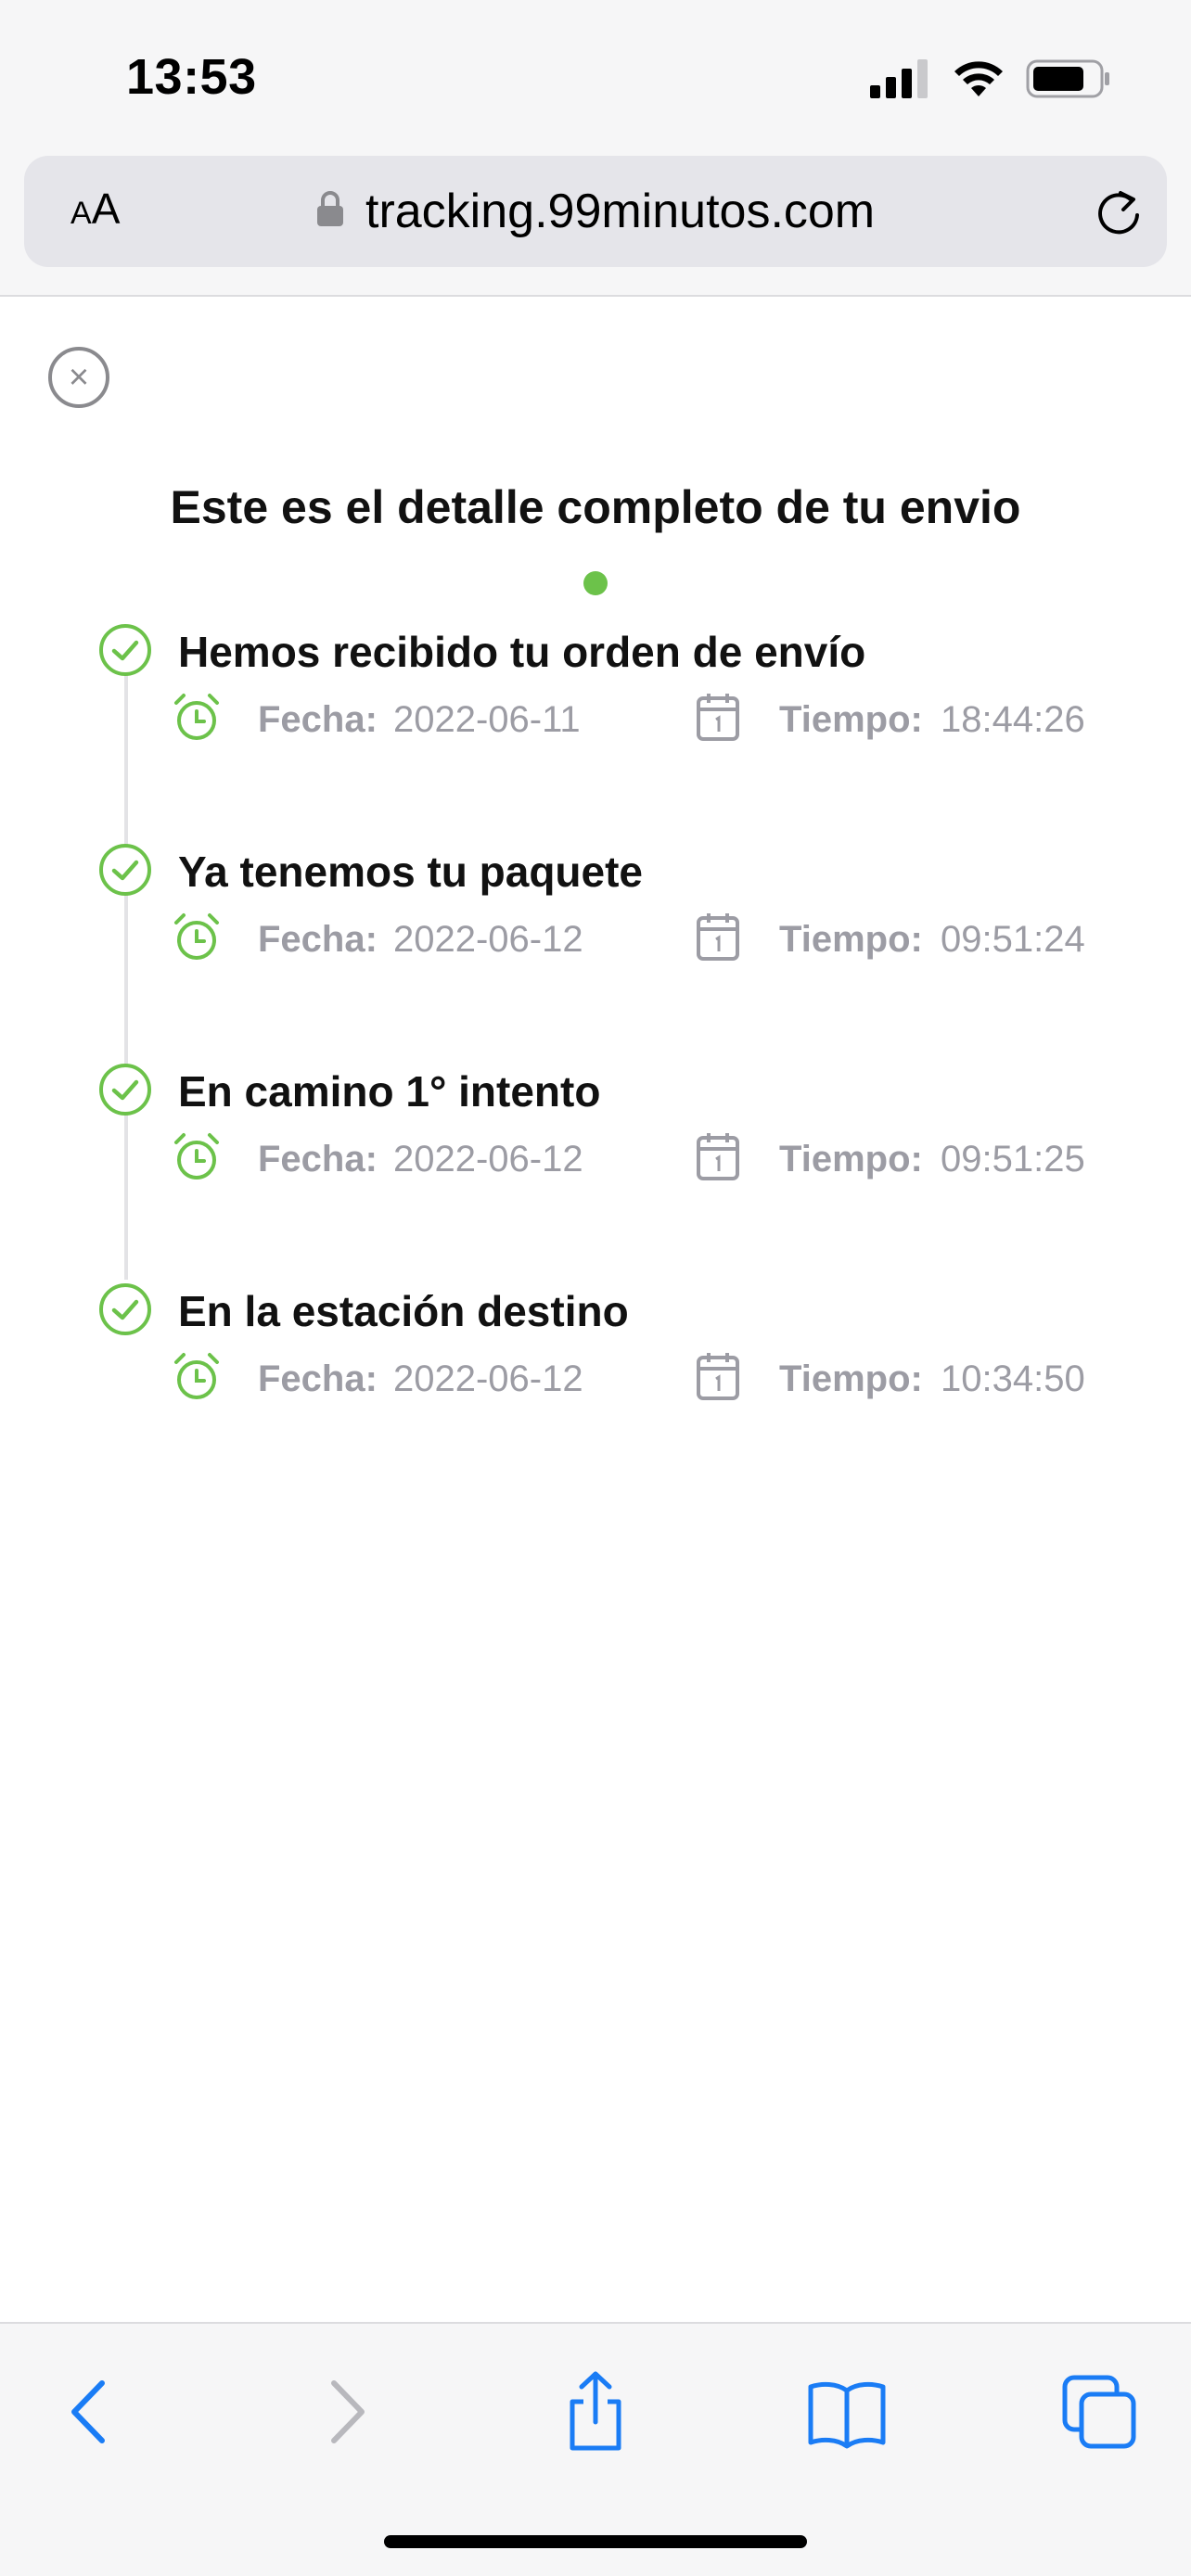 Image resolution: width=1191 pixels, height=2576 pixels. What do you see at coordinates (899, 79) in the screenshot?
I see `signal-icon` at bounding box center [899, 79].